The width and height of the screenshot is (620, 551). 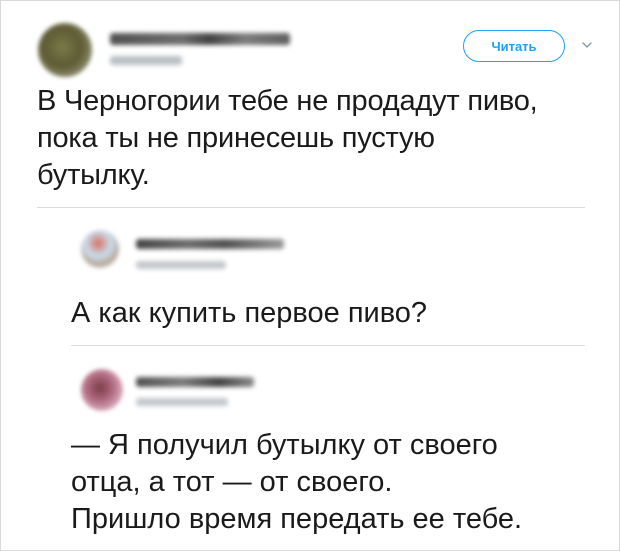 I want to click on tweet-text-line: пока ты не принесешь пустую, so click(x=236, y=138).